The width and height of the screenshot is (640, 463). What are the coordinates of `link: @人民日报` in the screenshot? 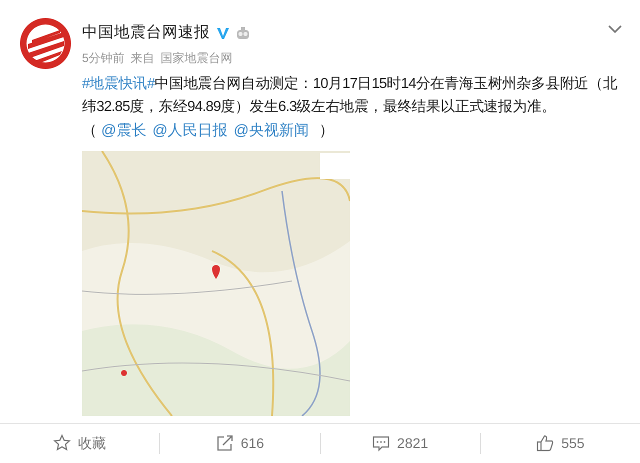 It's located at (190, 130).